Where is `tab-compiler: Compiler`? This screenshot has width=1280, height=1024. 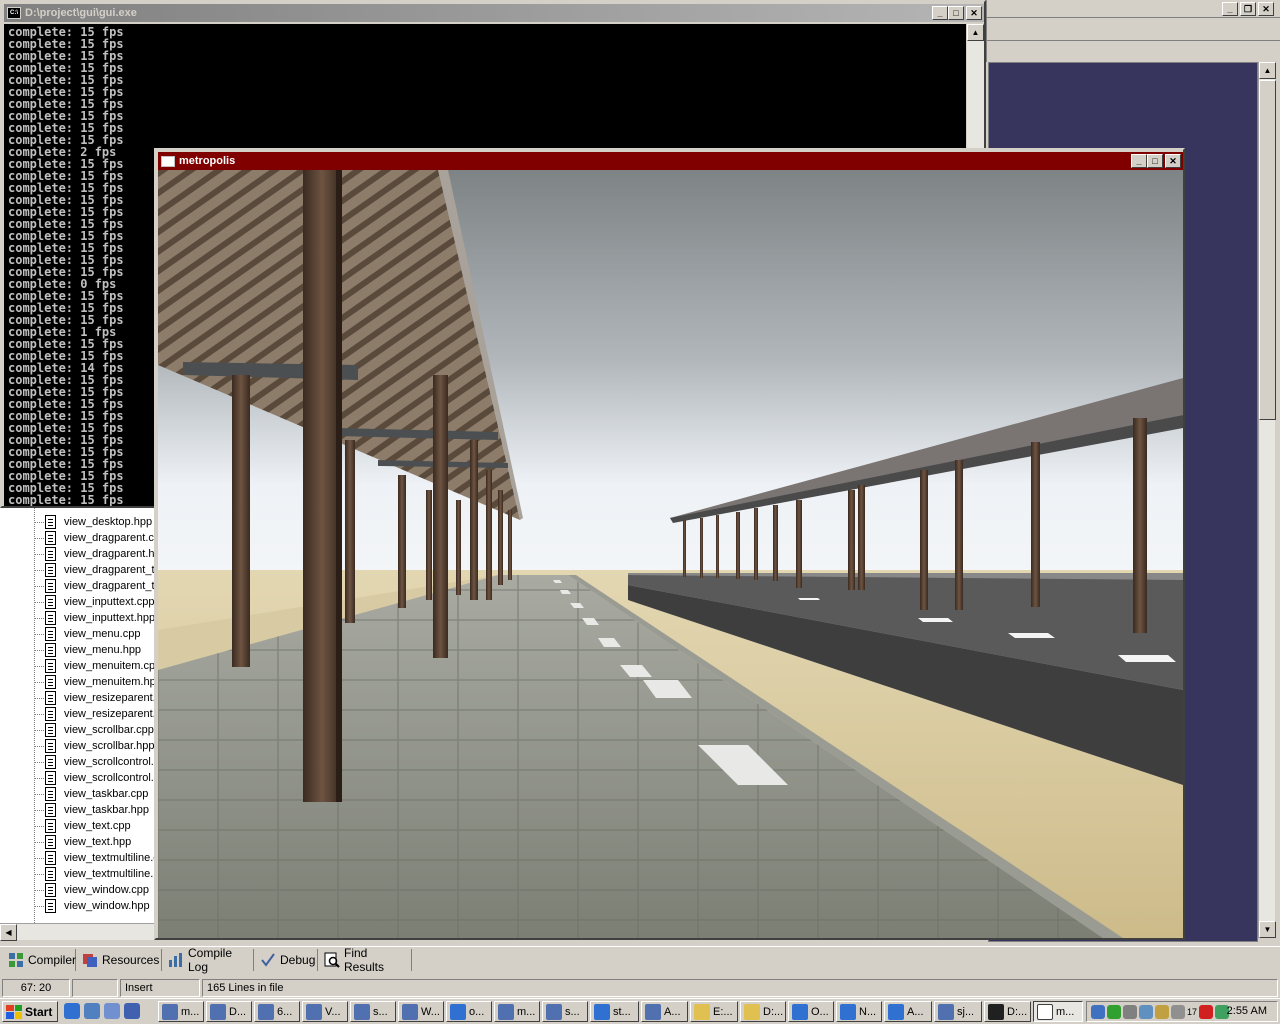 tab-compiler: Compiler is located at coordinates (40, 960).